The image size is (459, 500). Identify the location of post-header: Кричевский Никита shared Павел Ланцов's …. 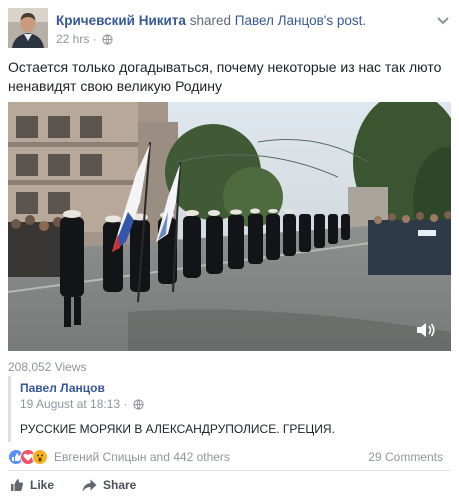
(229, 28).